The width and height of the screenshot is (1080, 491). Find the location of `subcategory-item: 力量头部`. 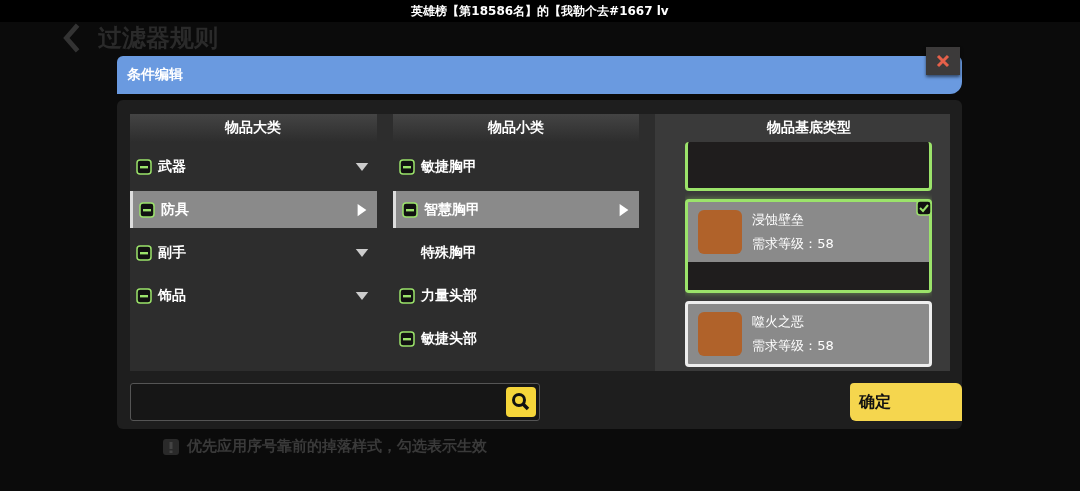

subcategory-item: 力量头部 is located at coordinates (516, 295).